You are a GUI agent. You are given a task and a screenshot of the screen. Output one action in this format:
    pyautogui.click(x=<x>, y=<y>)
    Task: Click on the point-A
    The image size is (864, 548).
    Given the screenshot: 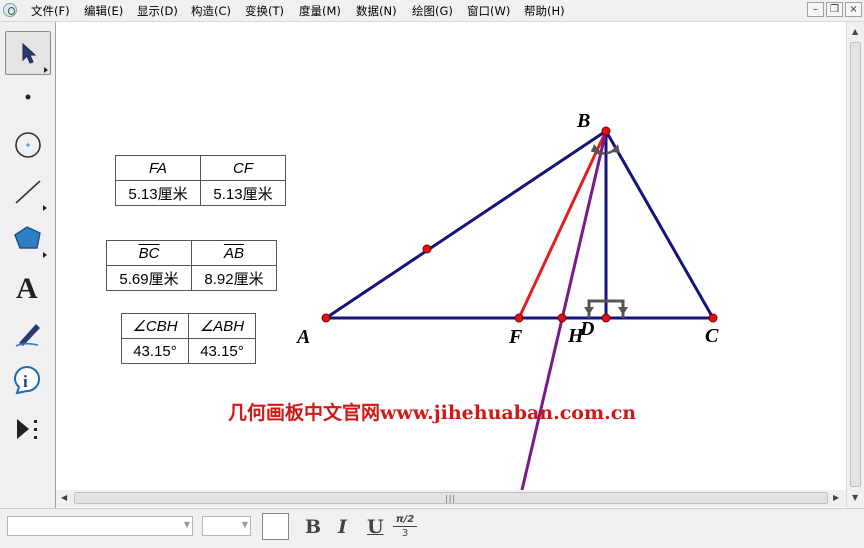 What is the action you would take?
    pyautogui.click(x=326, y=318)
    